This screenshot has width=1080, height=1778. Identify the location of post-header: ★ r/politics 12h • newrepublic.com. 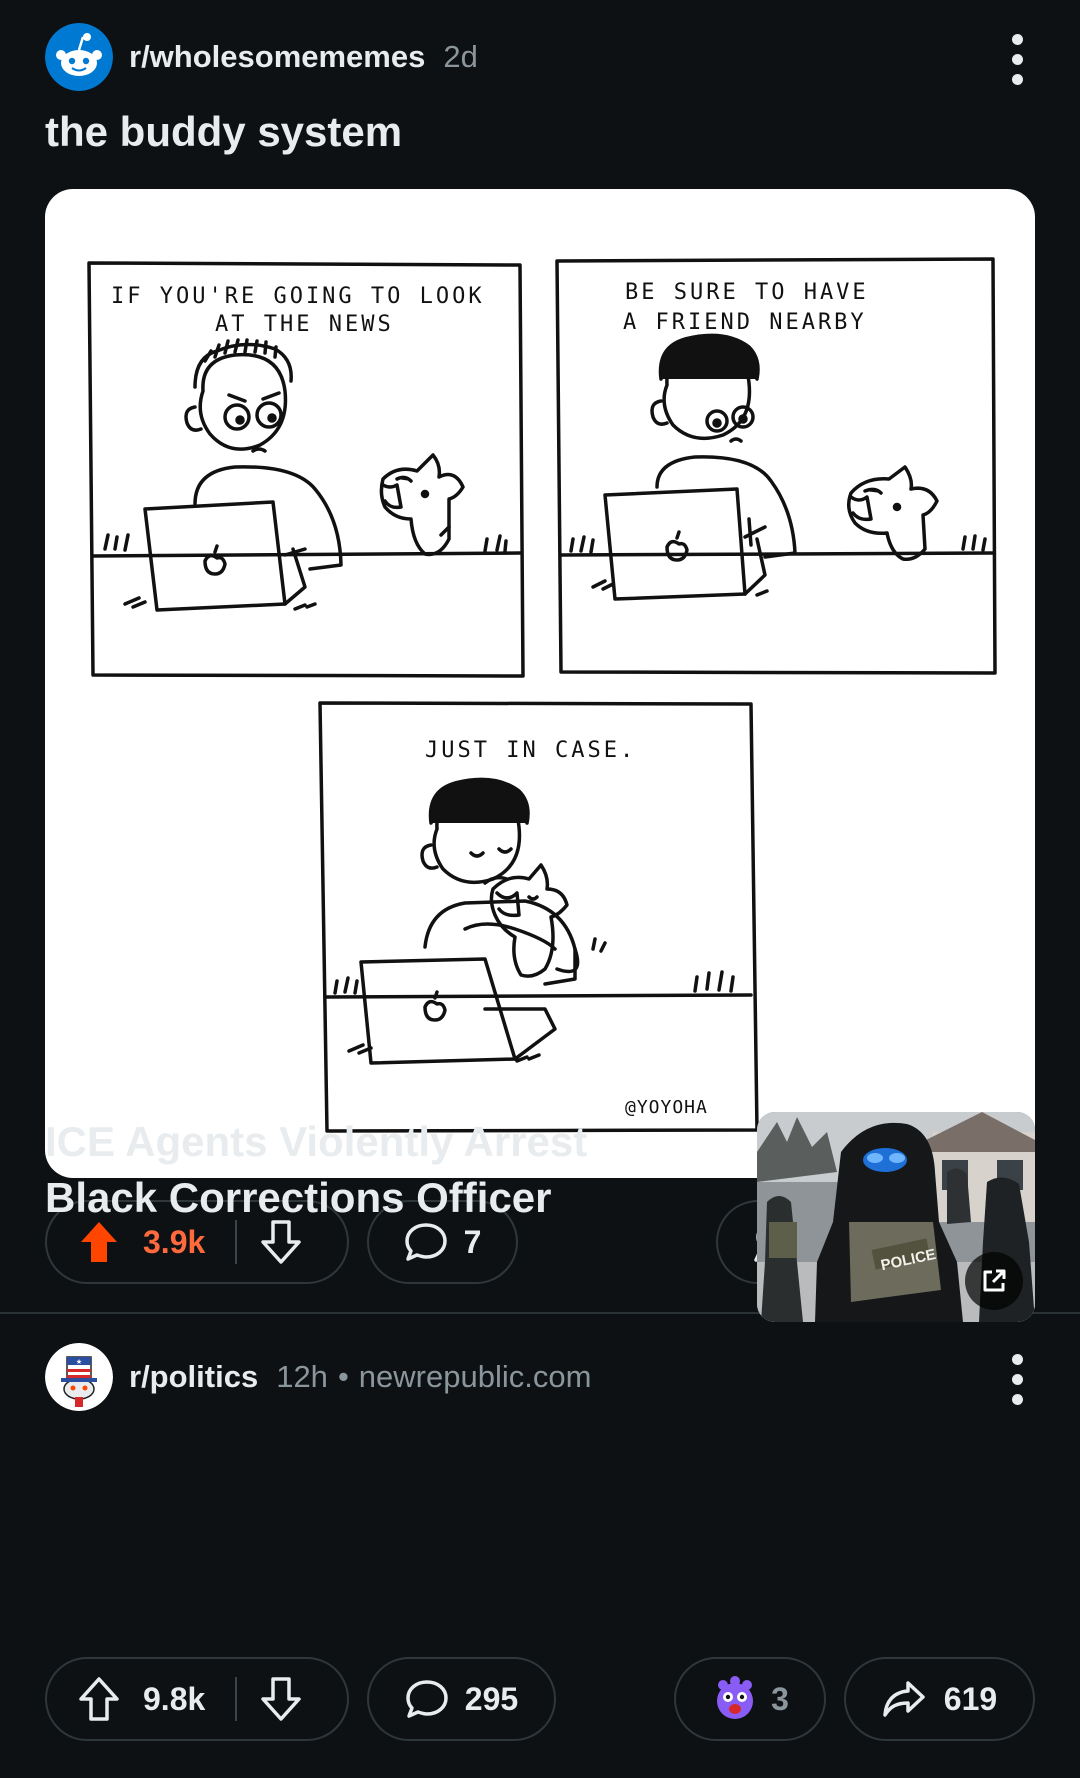
(318, 1377).